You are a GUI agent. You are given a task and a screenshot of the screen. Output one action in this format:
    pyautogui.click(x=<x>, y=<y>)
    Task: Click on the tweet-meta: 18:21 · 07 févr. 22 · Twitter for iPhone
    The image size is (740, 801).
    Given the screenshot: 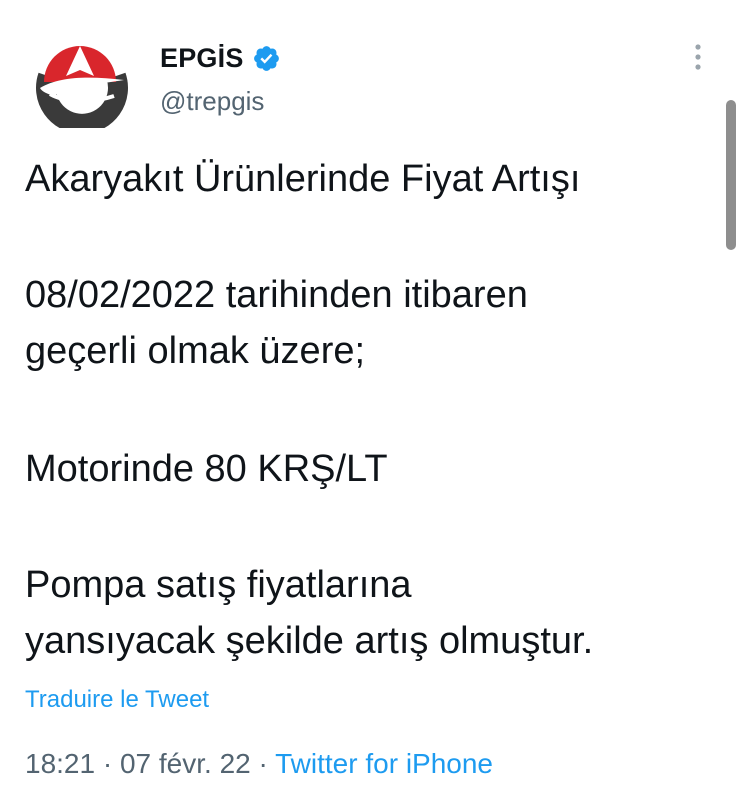 What is the action you would take?
    pyautogui.click(x=259, y=764)
    